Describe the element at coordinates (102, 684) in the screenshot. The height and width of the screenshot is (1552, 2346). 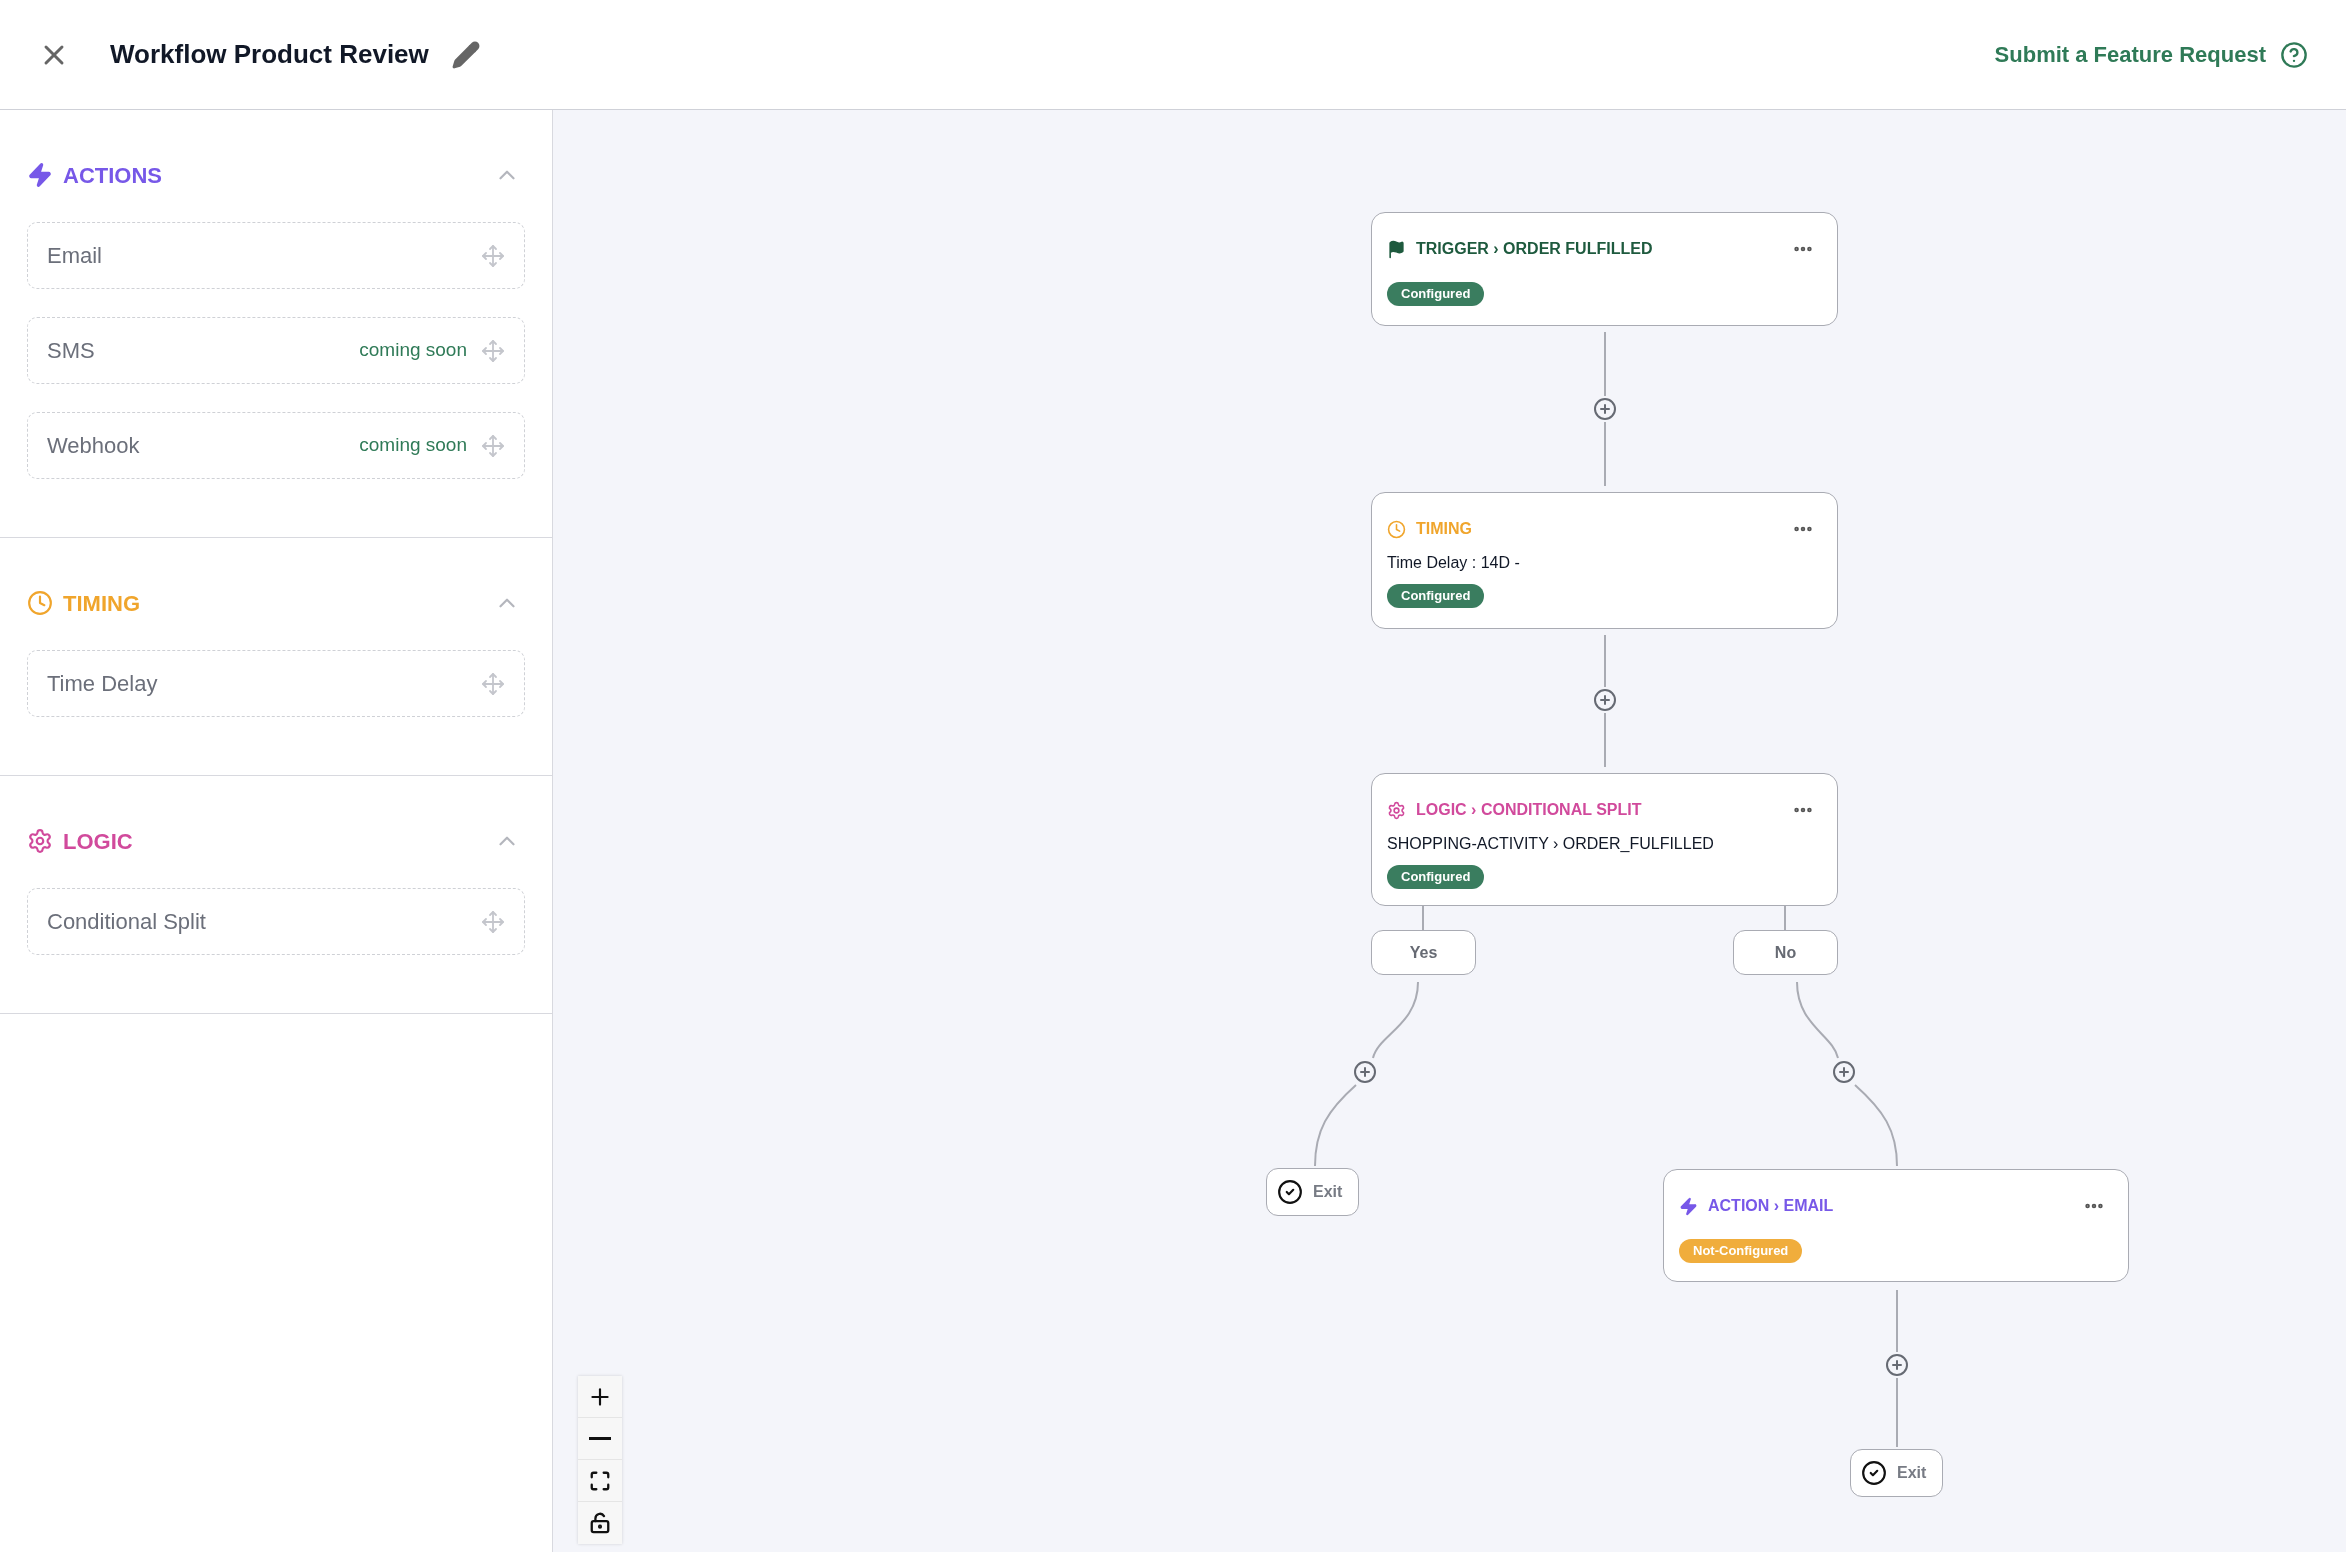
I see `item-label: Time Delay` at that location.